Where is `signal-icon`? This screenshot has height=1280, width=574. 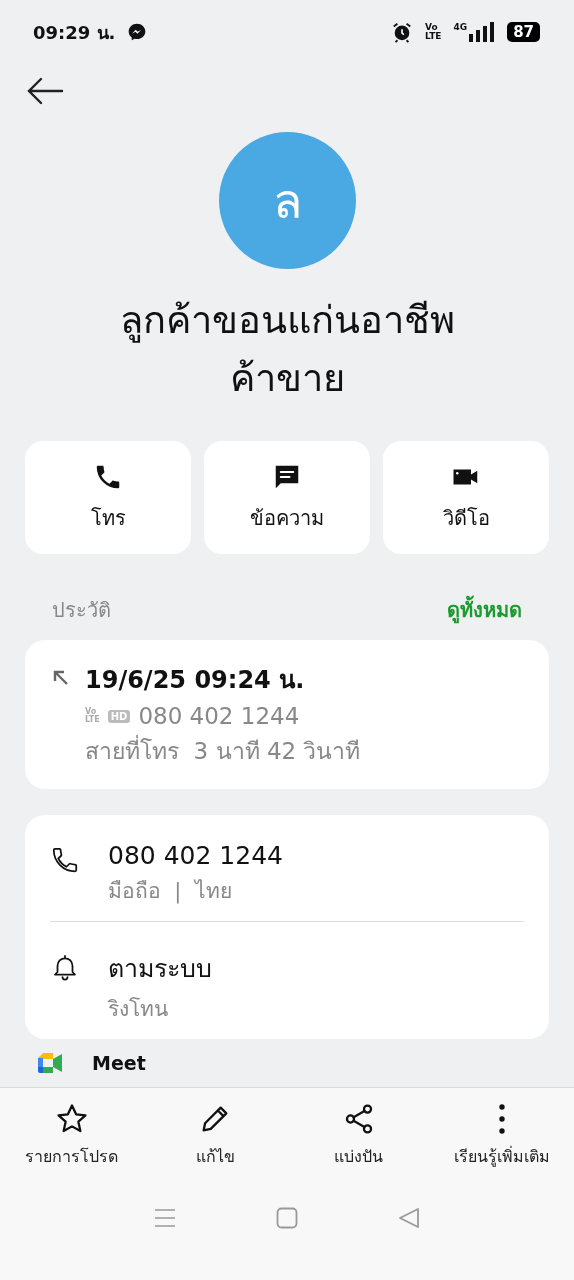
signal-icon is located at coordinates (482, 32).